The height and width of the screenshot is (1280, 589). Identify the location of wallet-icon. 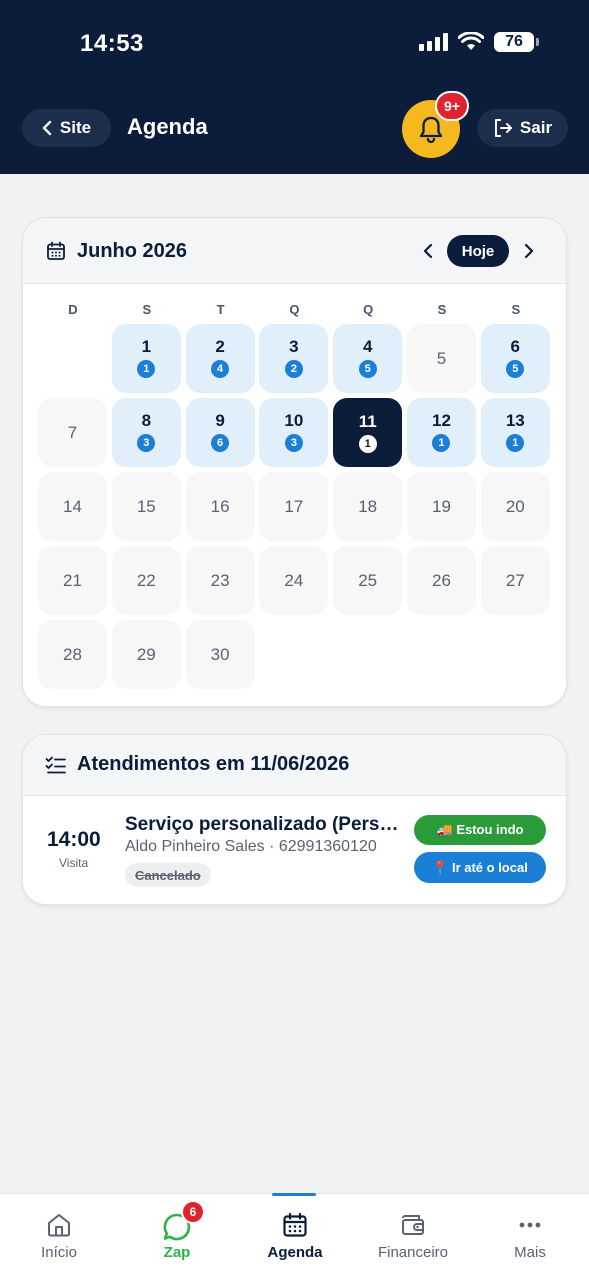
(413, 1225).